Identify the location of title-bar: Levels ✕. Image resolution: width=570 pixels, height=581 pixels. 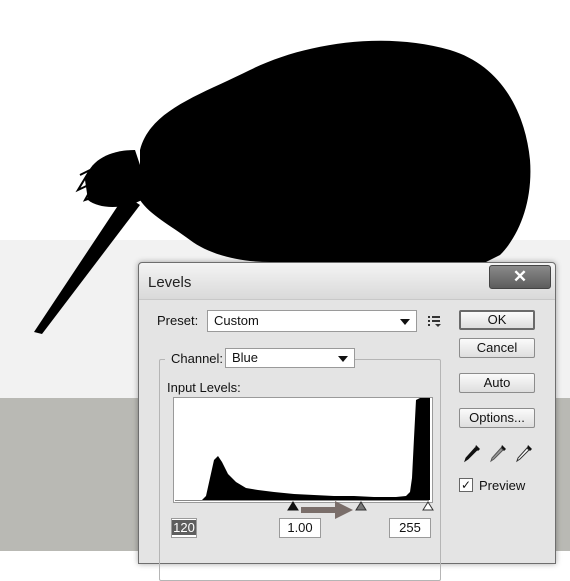
(347, 281).